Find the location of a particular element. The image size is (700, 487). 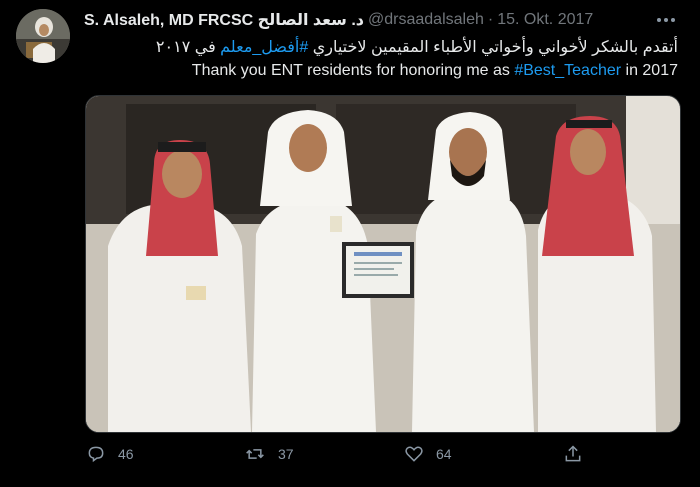

more-horizontal-icon is located at coordinates (666, 20).